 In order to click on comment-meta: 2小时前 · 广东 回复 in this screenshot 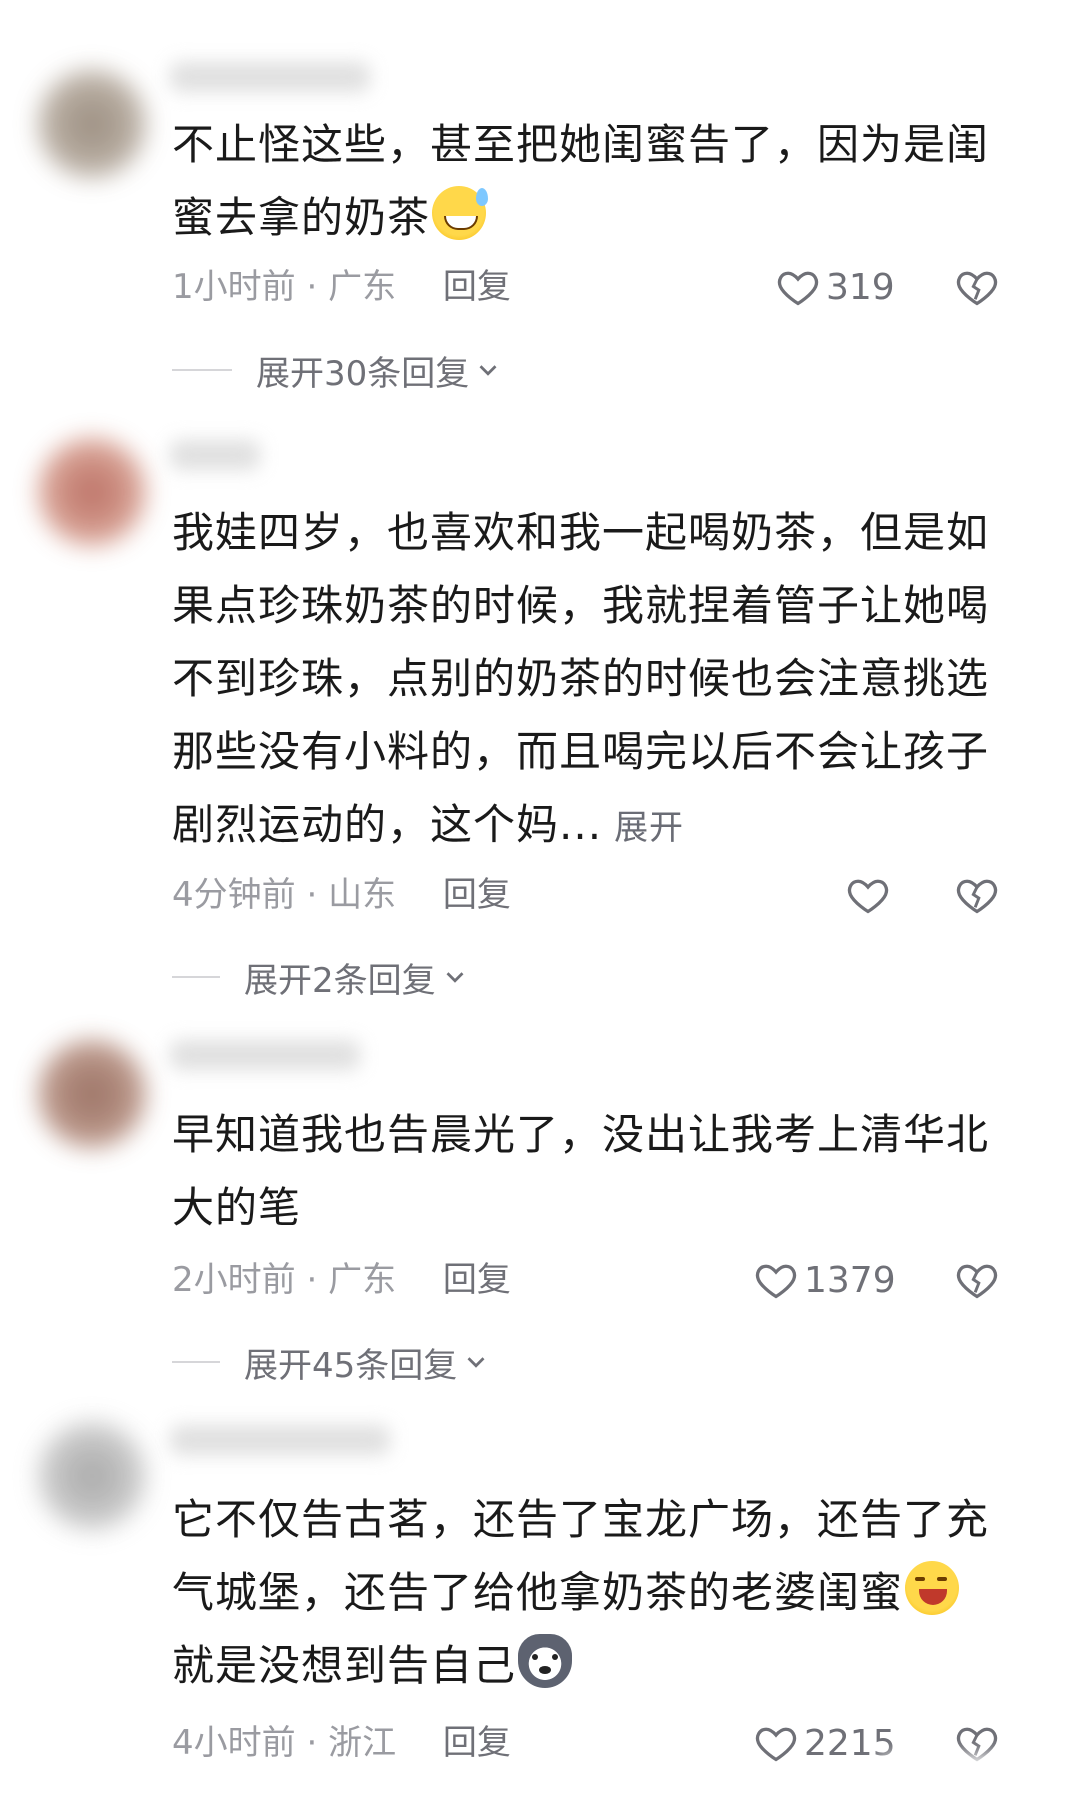, I will do `click(341, 1280)`.